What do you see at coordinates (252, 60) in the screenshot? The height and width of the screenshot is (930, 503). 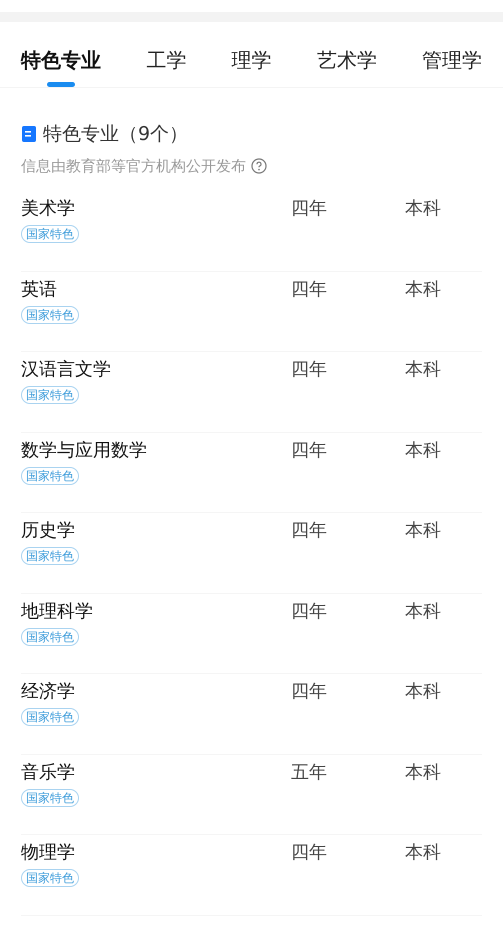 I see `category-tab: 理学` at bounding box center [252, 60].